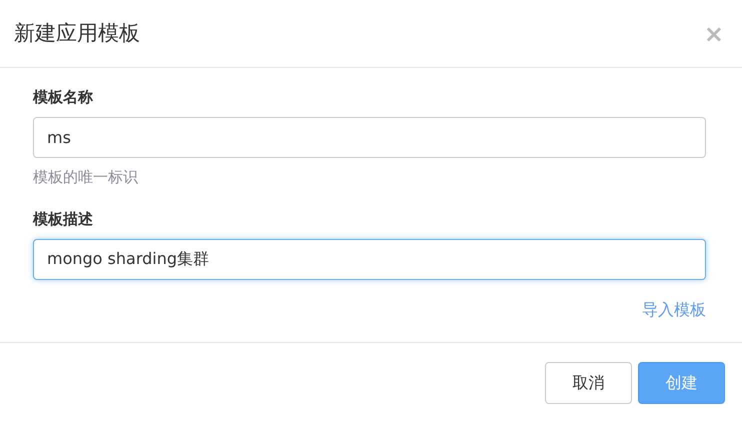  Describe the element at coordinates (63, 219) in the screenshot. I see `field-label: 模板描述` at that location.